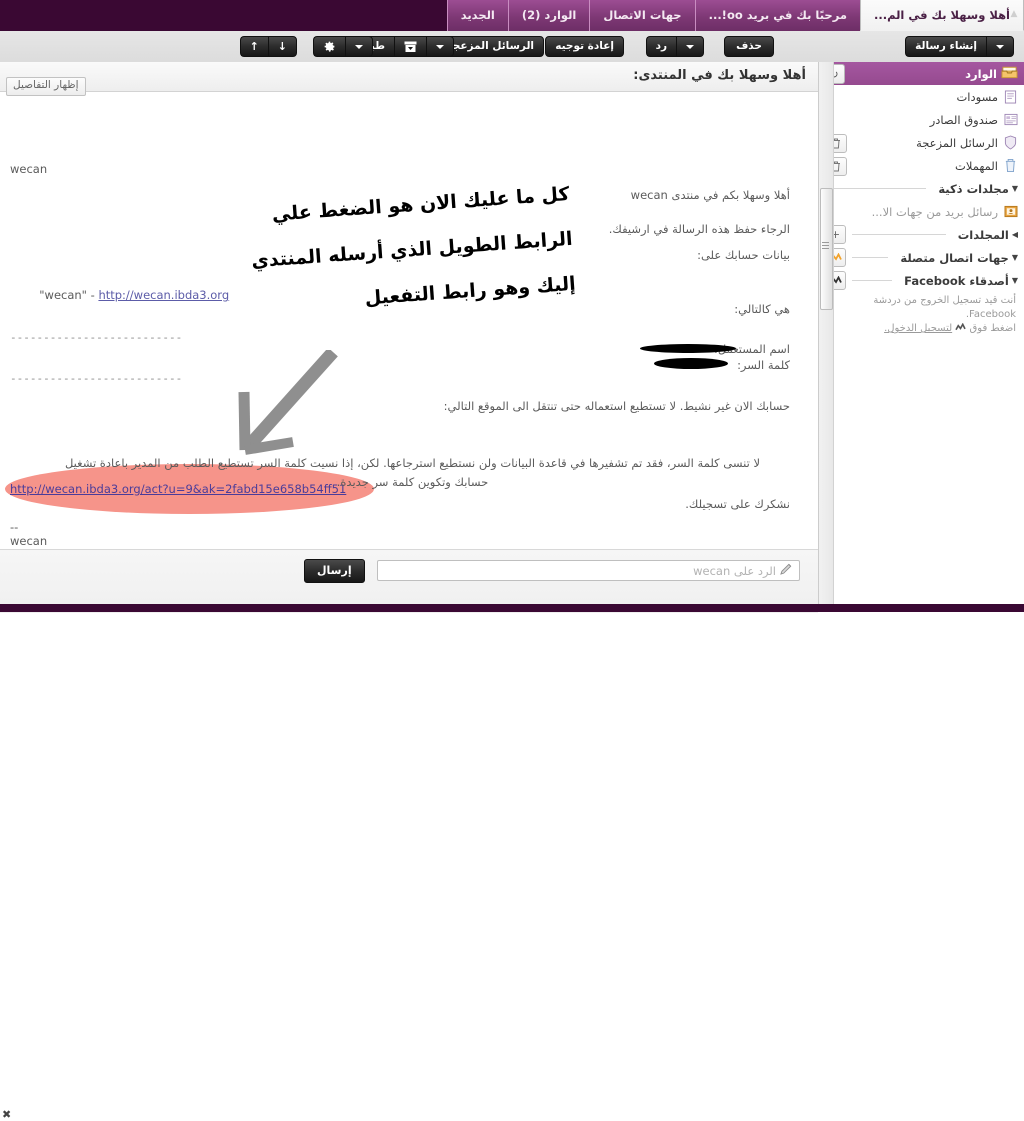 This screenshot has height=1121, width=1024. I want to click on sidebar-group-label: المجلدات, so click(983, 234).